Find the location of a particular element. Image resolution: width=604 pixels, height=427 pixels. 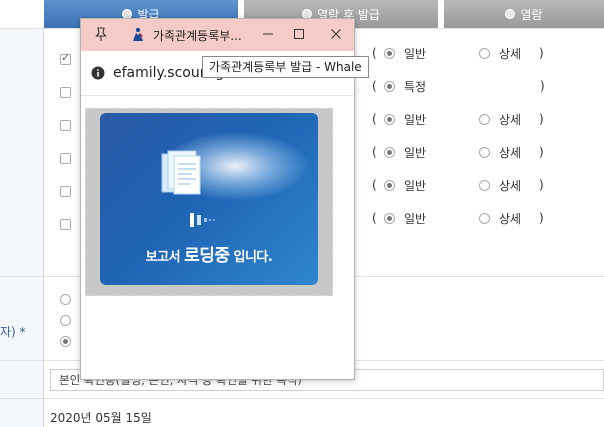

maximize-icon is located at coordinates (299, 34).